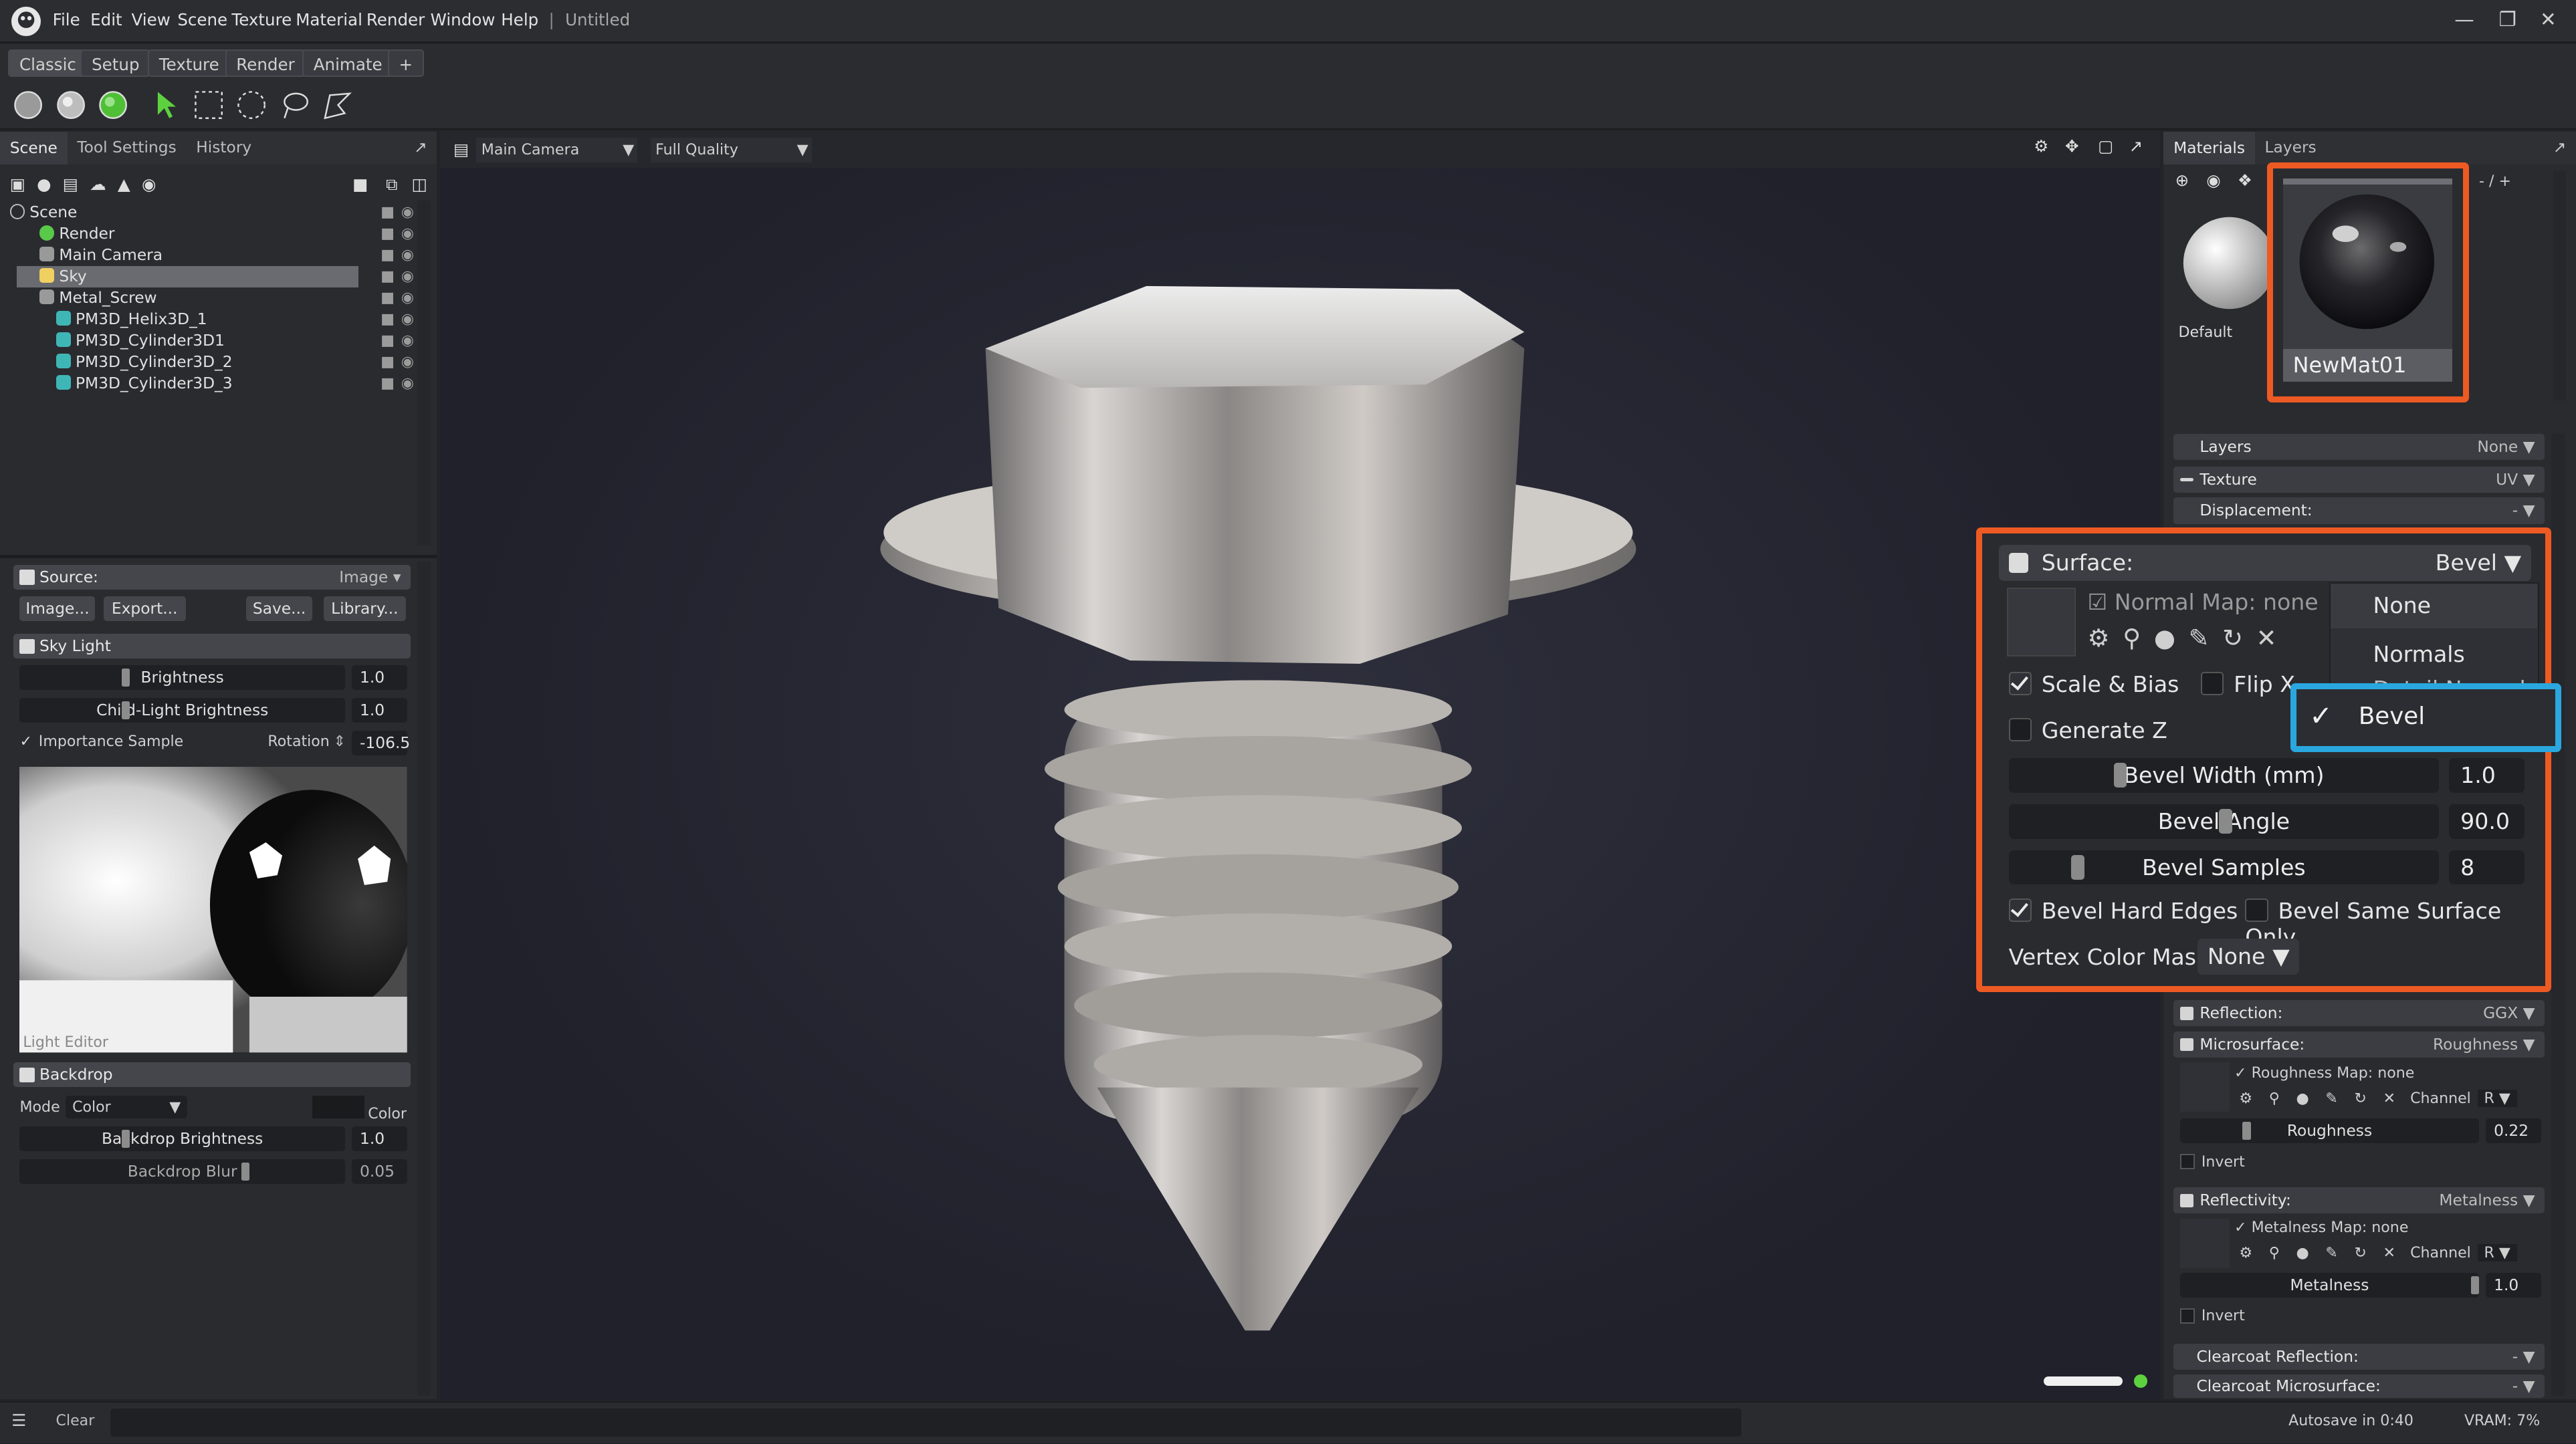 The image size is (2576, 1444). I want to click on invert-checkbox, so click(2187, 1161).